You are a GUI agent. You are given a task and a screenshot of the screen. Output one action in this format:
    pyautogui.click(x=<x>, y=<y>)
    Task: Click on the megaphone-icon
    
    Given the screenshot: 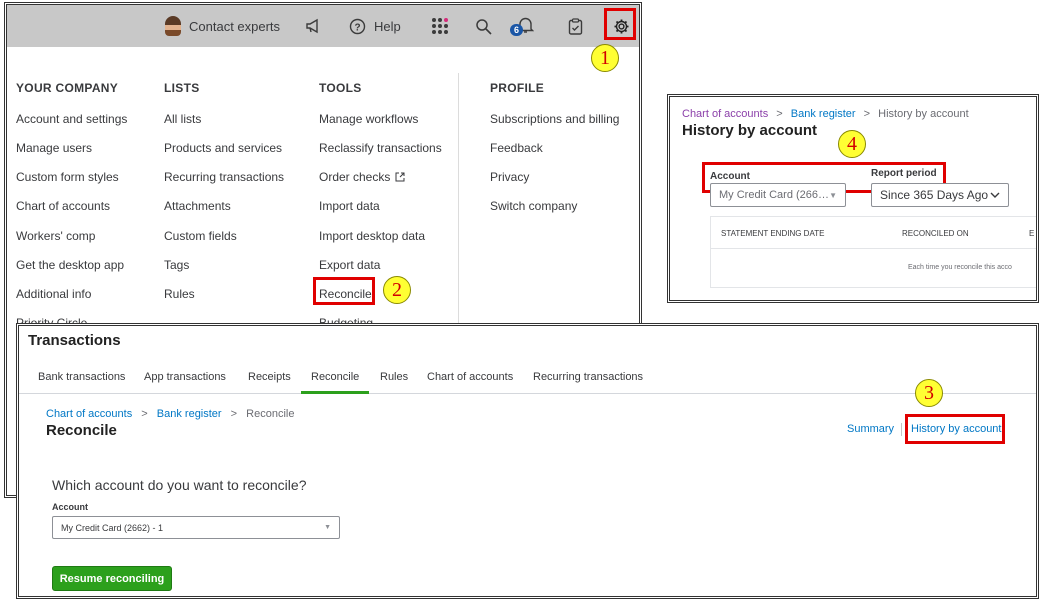 What is the action you would take?
    pyautogui.click(x=312, y=26)
    